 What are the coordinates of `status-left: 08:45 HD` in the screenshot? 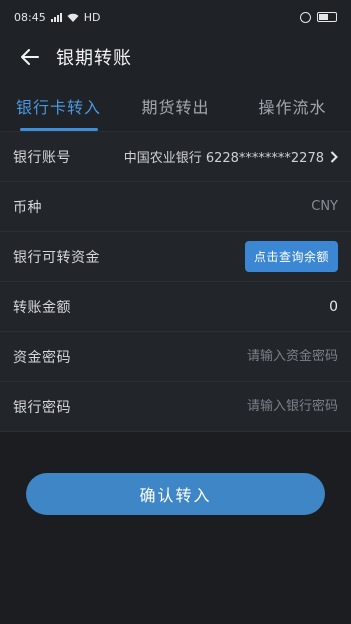 It's located at (57, 17).